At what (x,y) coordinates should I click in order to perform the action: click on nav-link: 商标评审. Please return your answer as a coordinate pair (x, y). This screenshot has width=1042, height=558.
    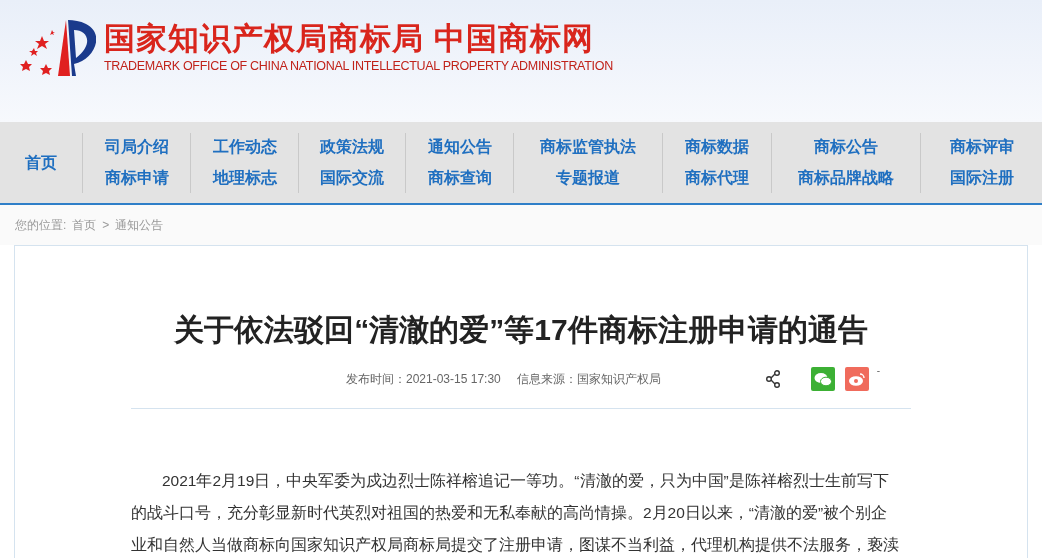
    Looking at the image, I should click on (981, 147).